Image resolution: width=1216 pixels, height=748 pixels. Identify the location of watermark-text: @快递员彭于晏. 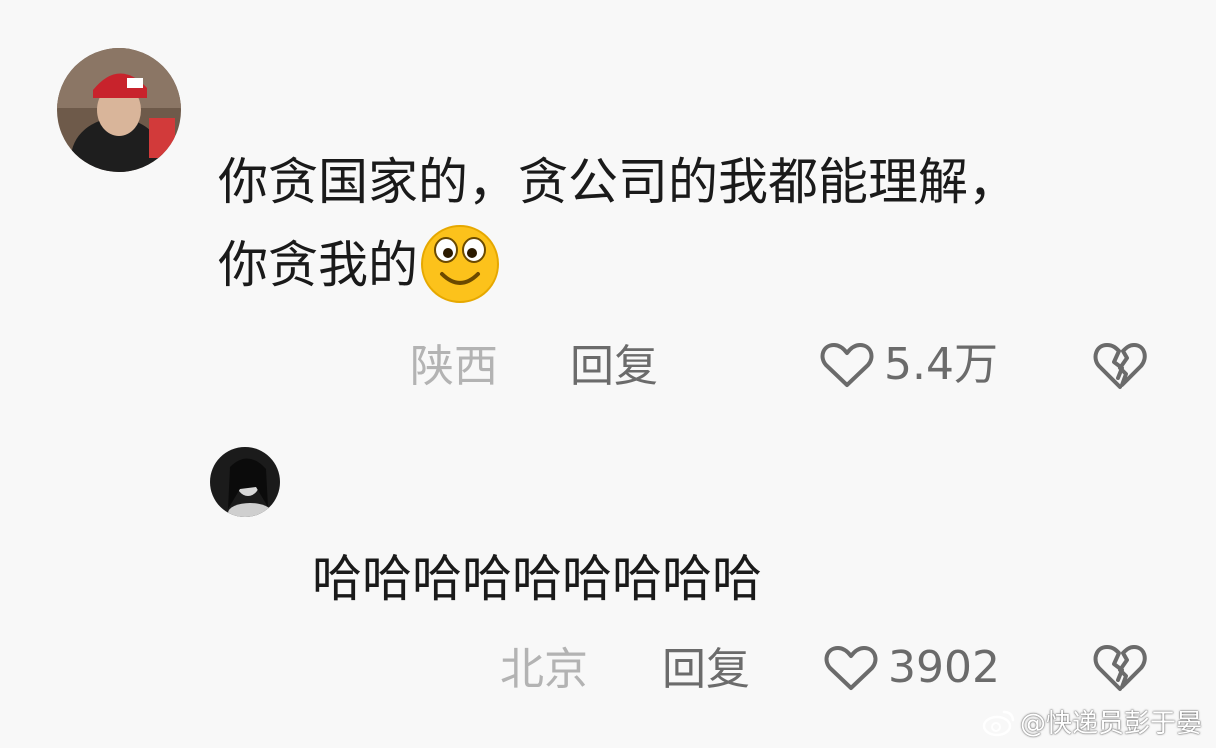
(1110, 724).